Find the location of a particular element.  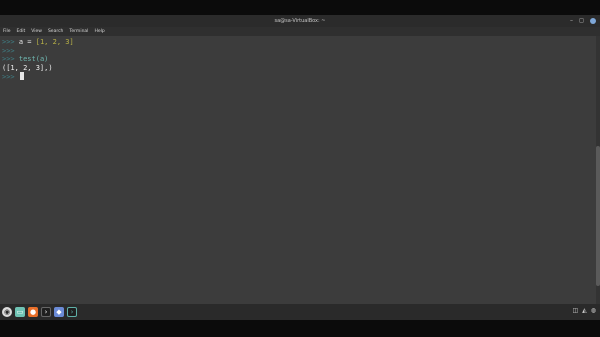

system-tray: ◫ ◭ ◍ is located at coordinates (584, 310).